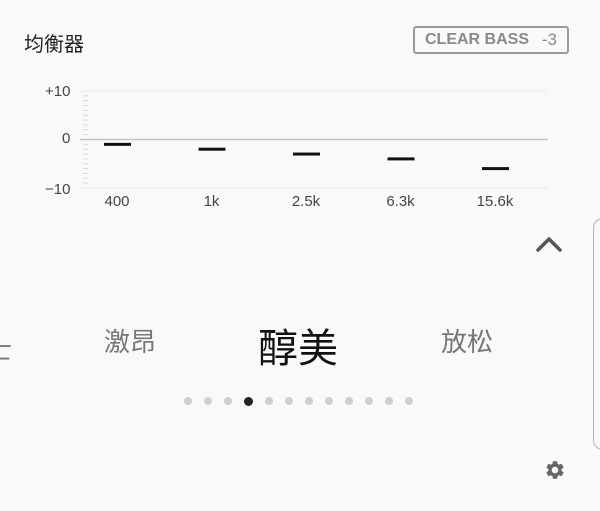 This screenshot has height=511, width=600. Describe the element at coordinates (306, 201) in the screenshot. I see `x-tick-label: 2.5k` at that location.